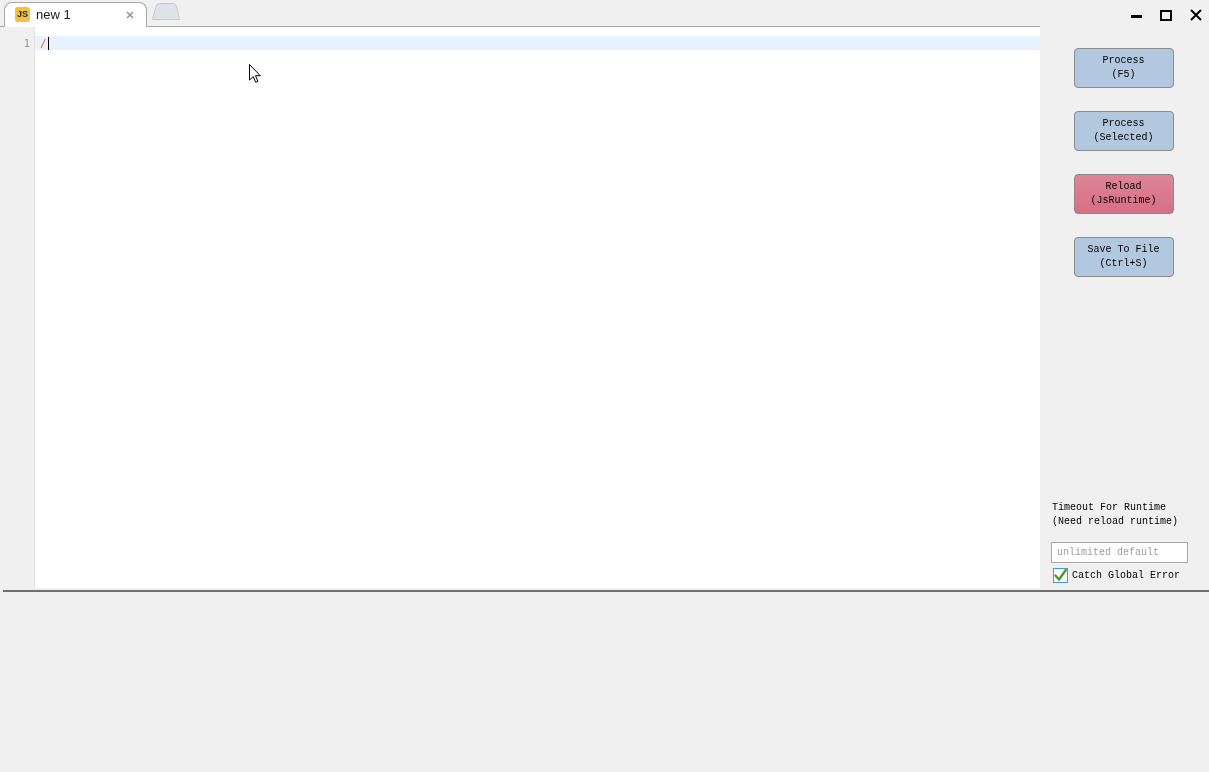 Image resolution: width=1209 pixels, height=772 pixels. I want to click on process-button: Process (F5), so click(1123, 68).